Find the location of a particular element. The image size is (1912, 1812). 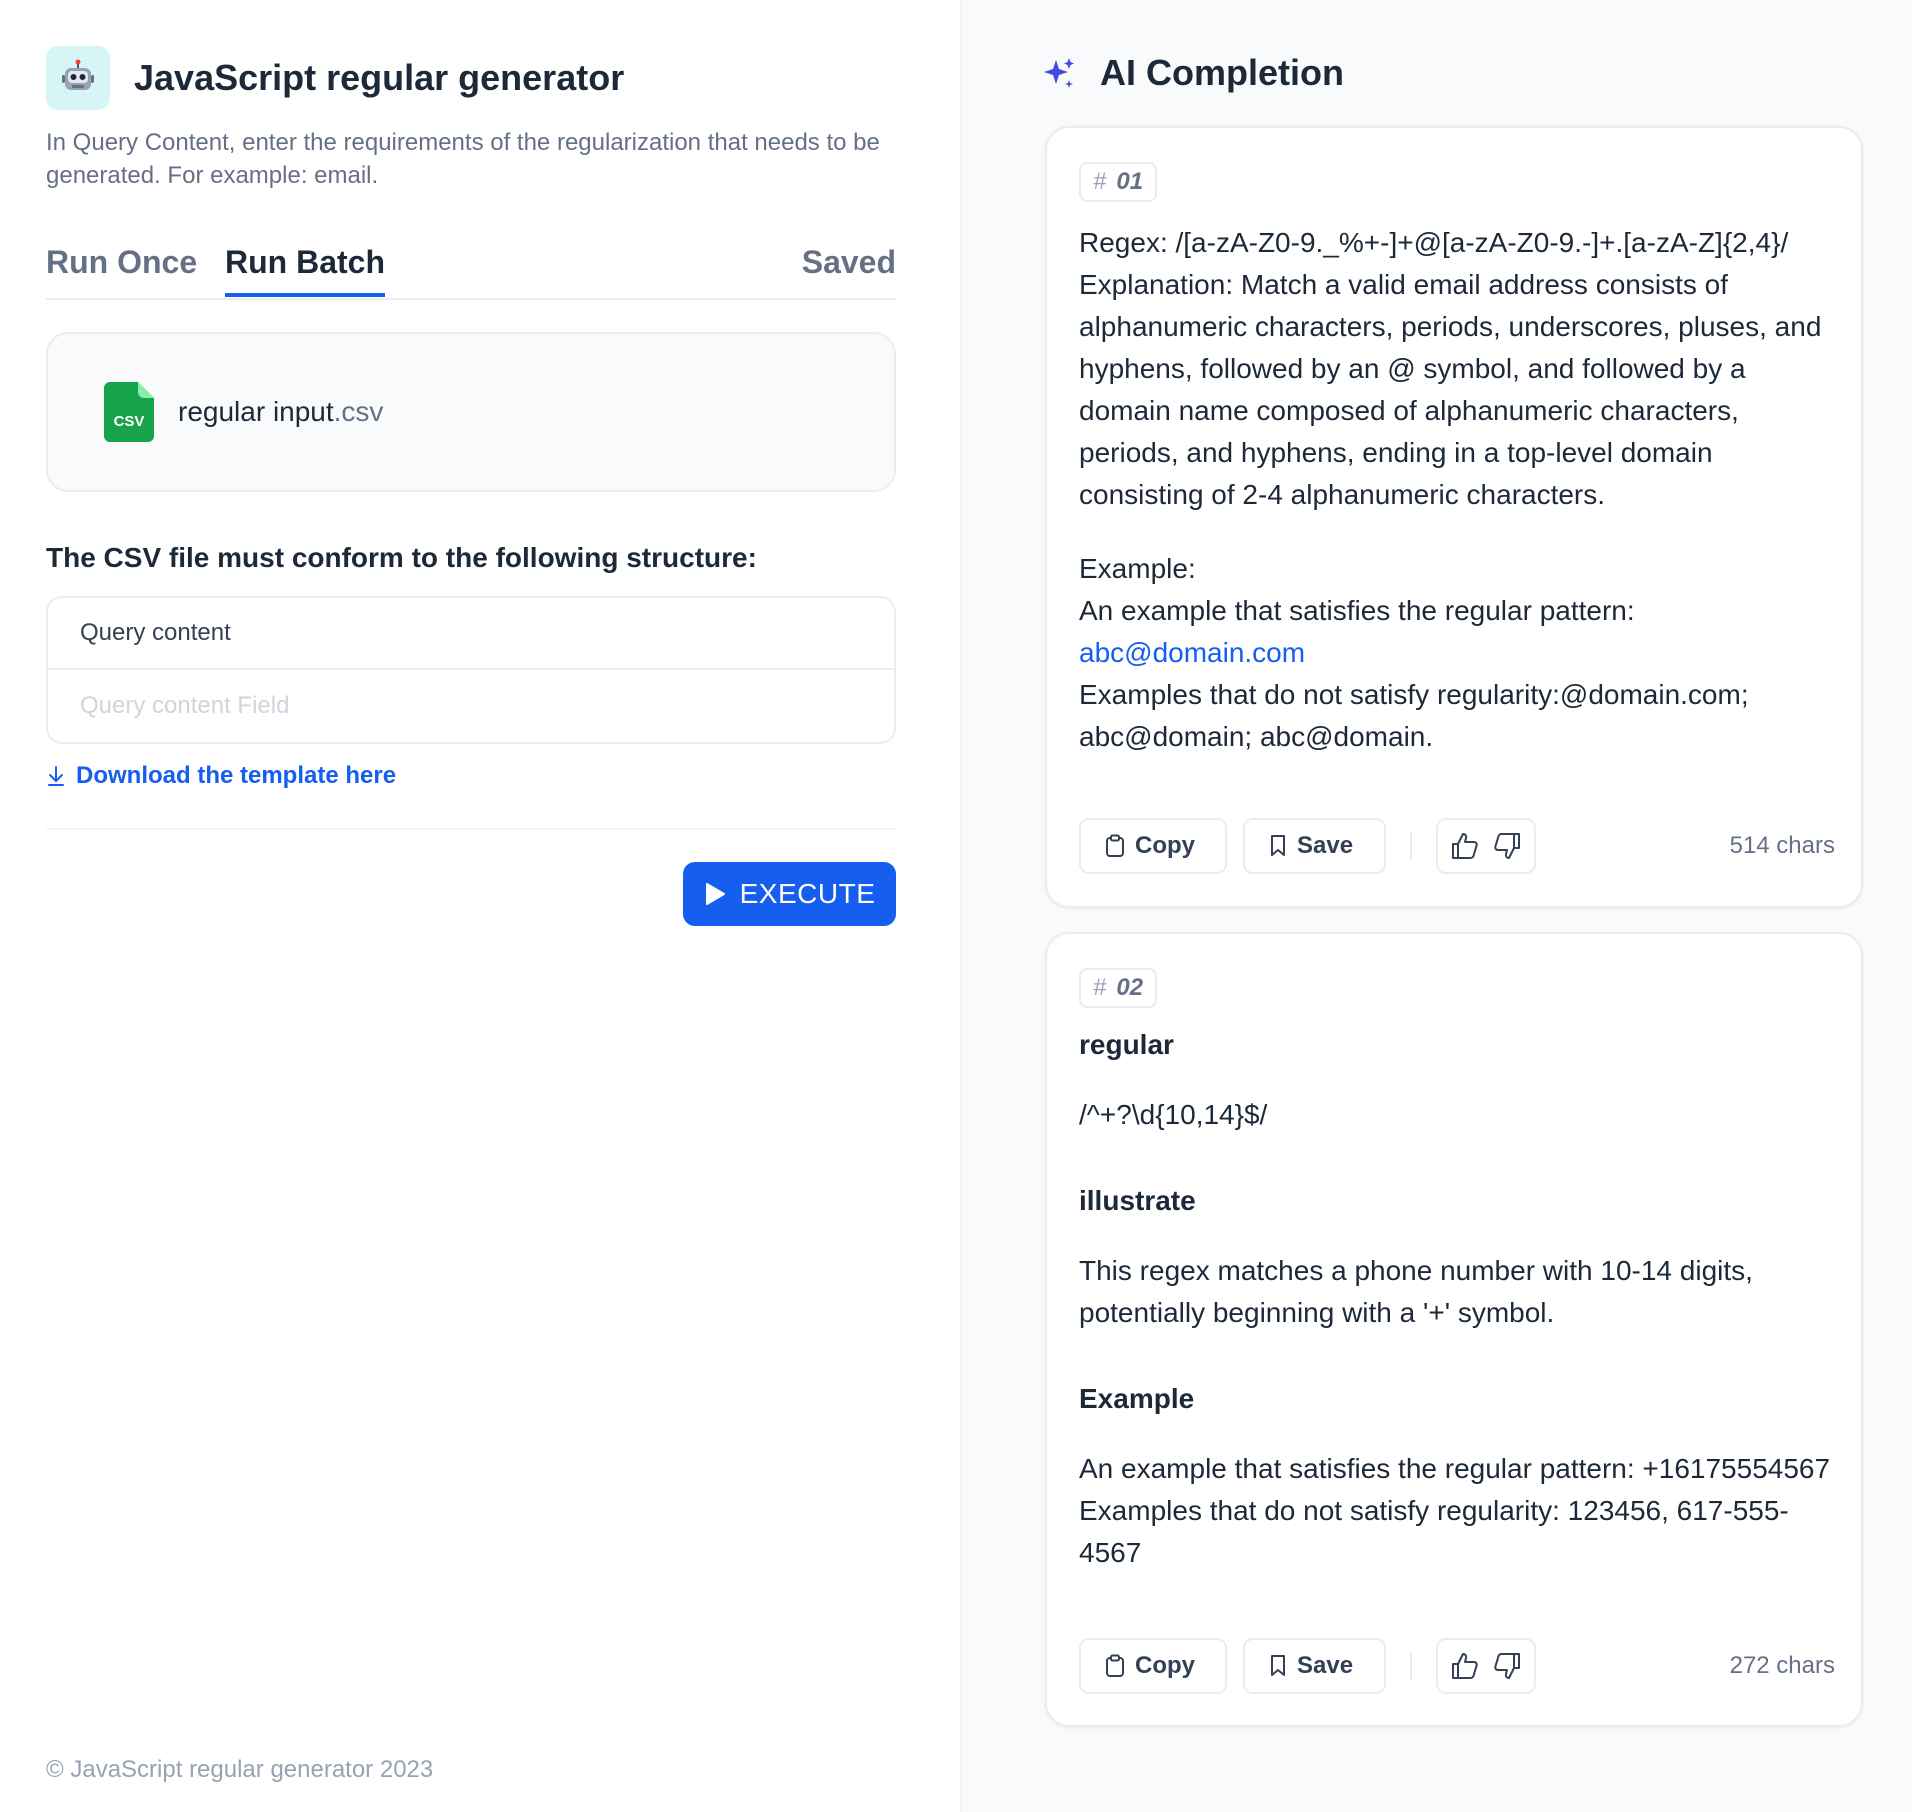

result-actions: Copy Save 514 chars is located at coordinates (1457, 846).